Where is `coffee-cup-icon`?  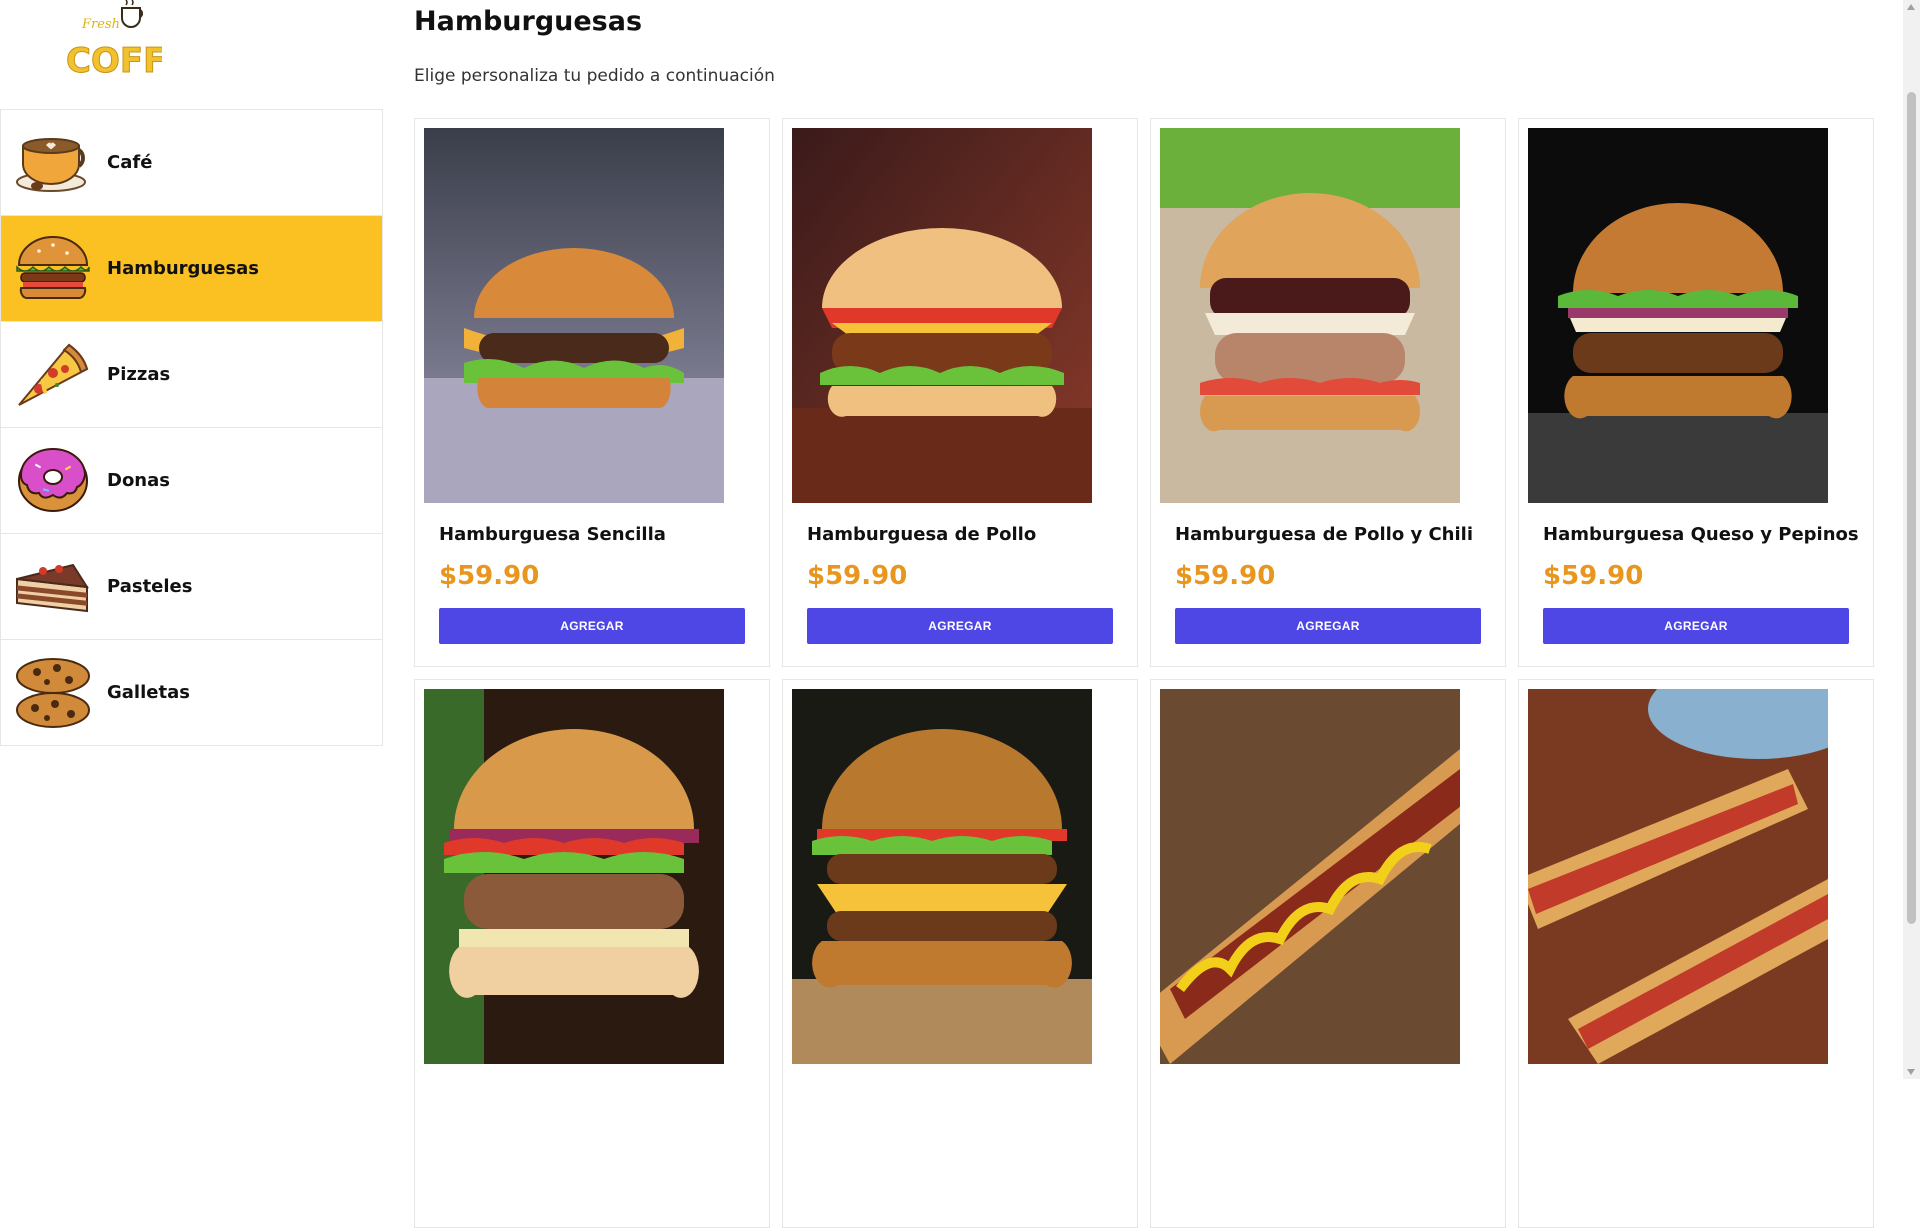 coffee-cup-icon is located at coordinates (53, 163).